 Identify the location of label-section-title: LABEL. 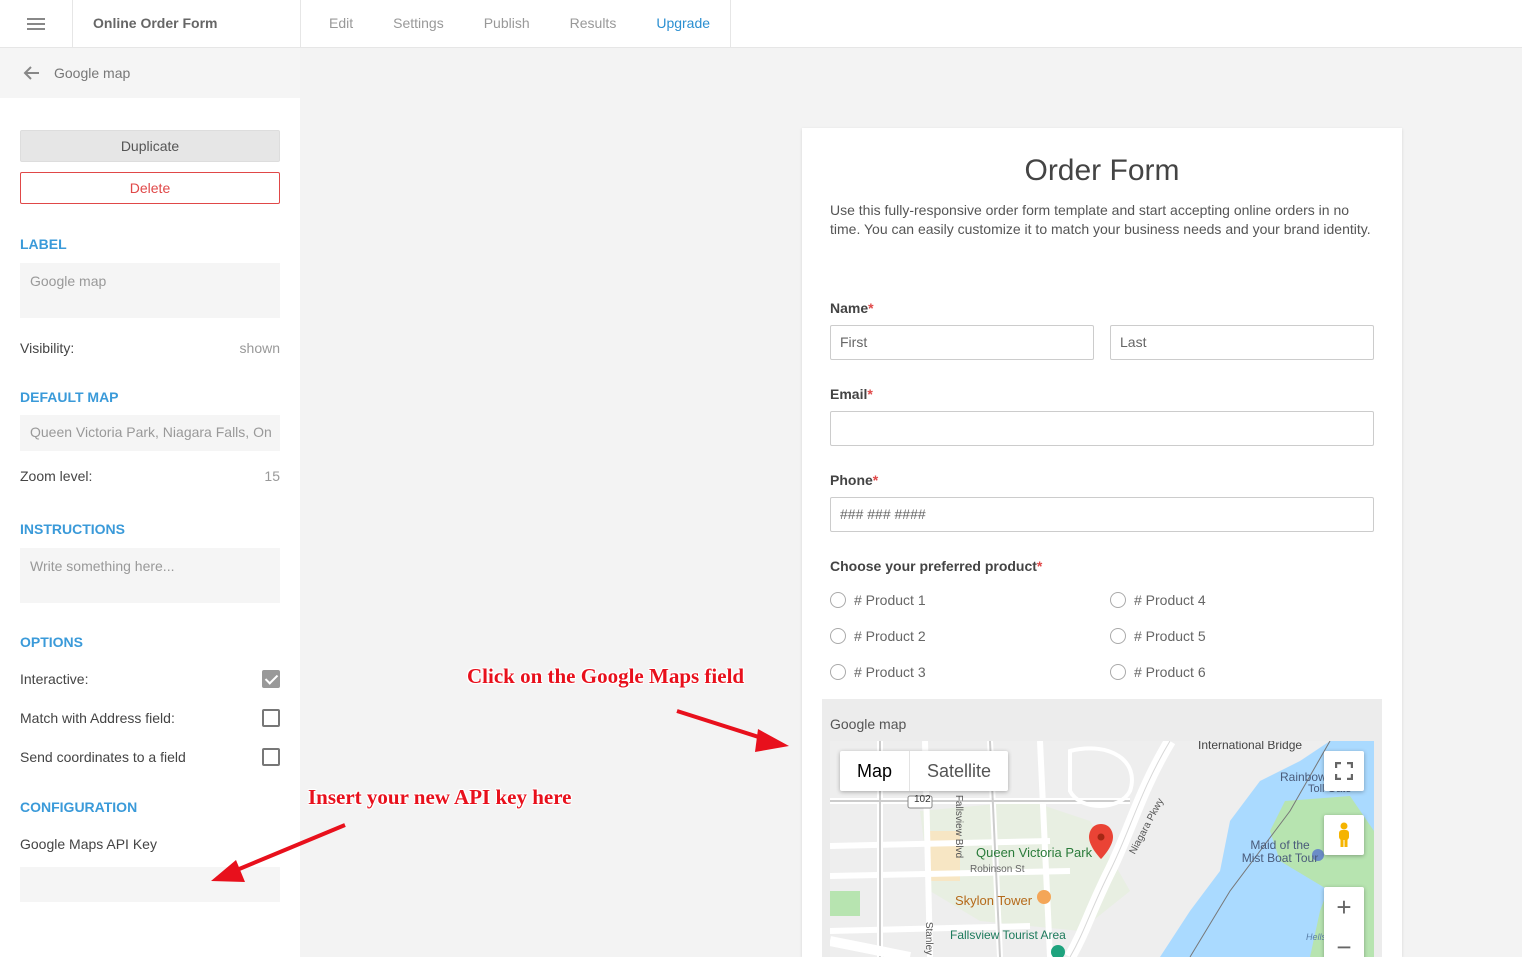
(43, 244).